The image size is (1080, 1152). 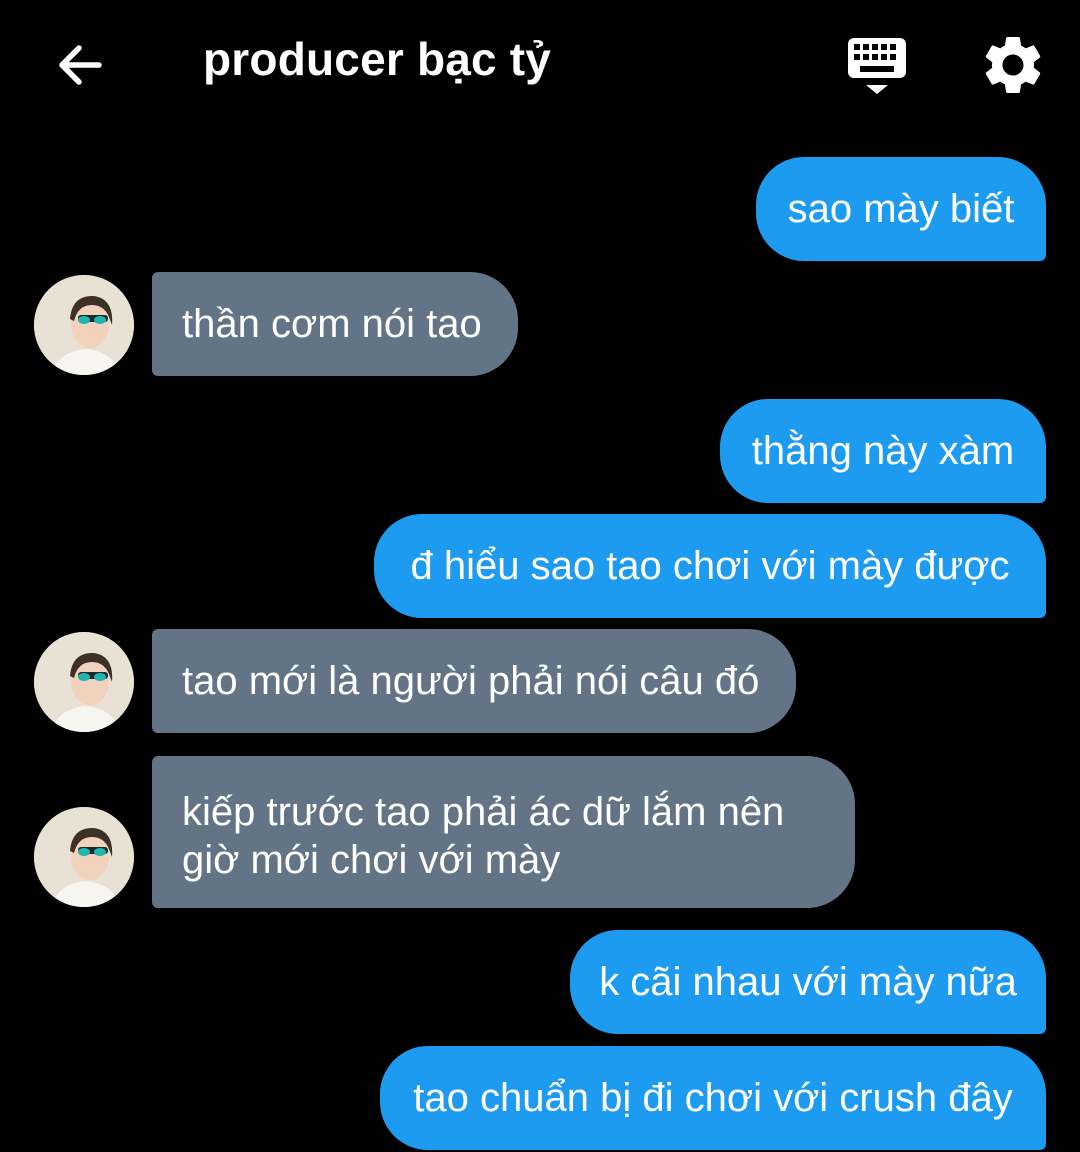 I want to click on chat-header: producer bạc tỷ, so click(x=540, y=62).